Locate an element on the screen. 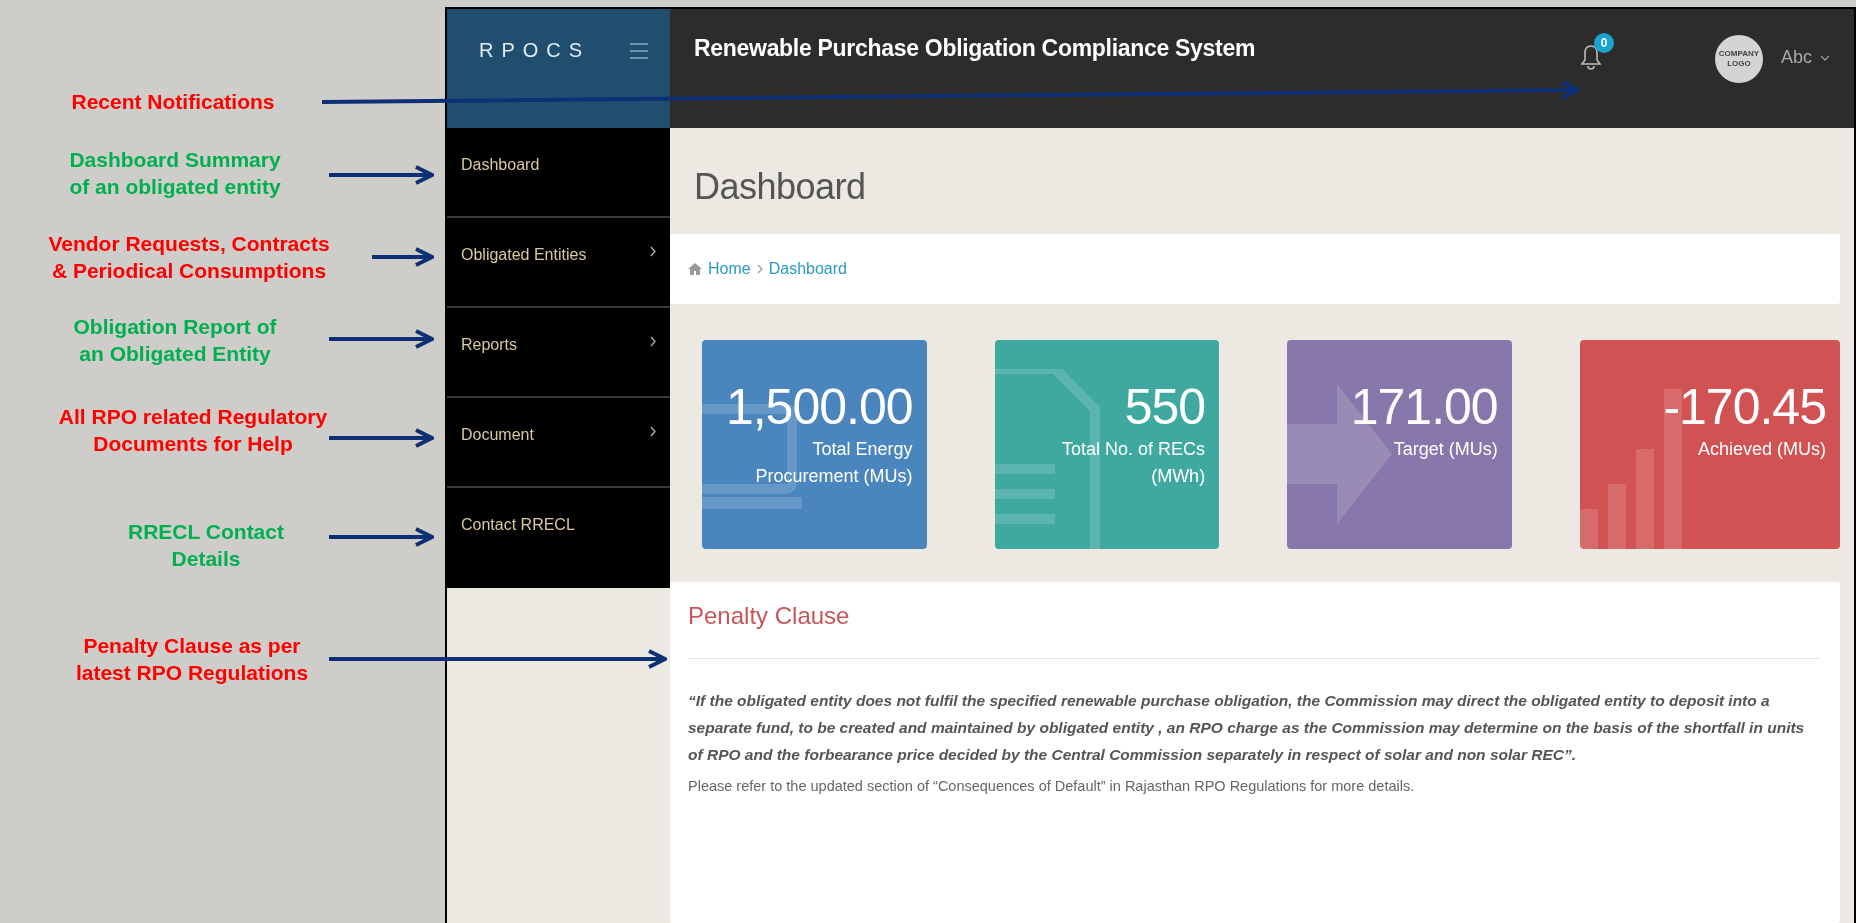 This screenshot has height=923, width=1856. stat-label: Total Energy Procurement (MUs) is located at coordinates (833, 463).